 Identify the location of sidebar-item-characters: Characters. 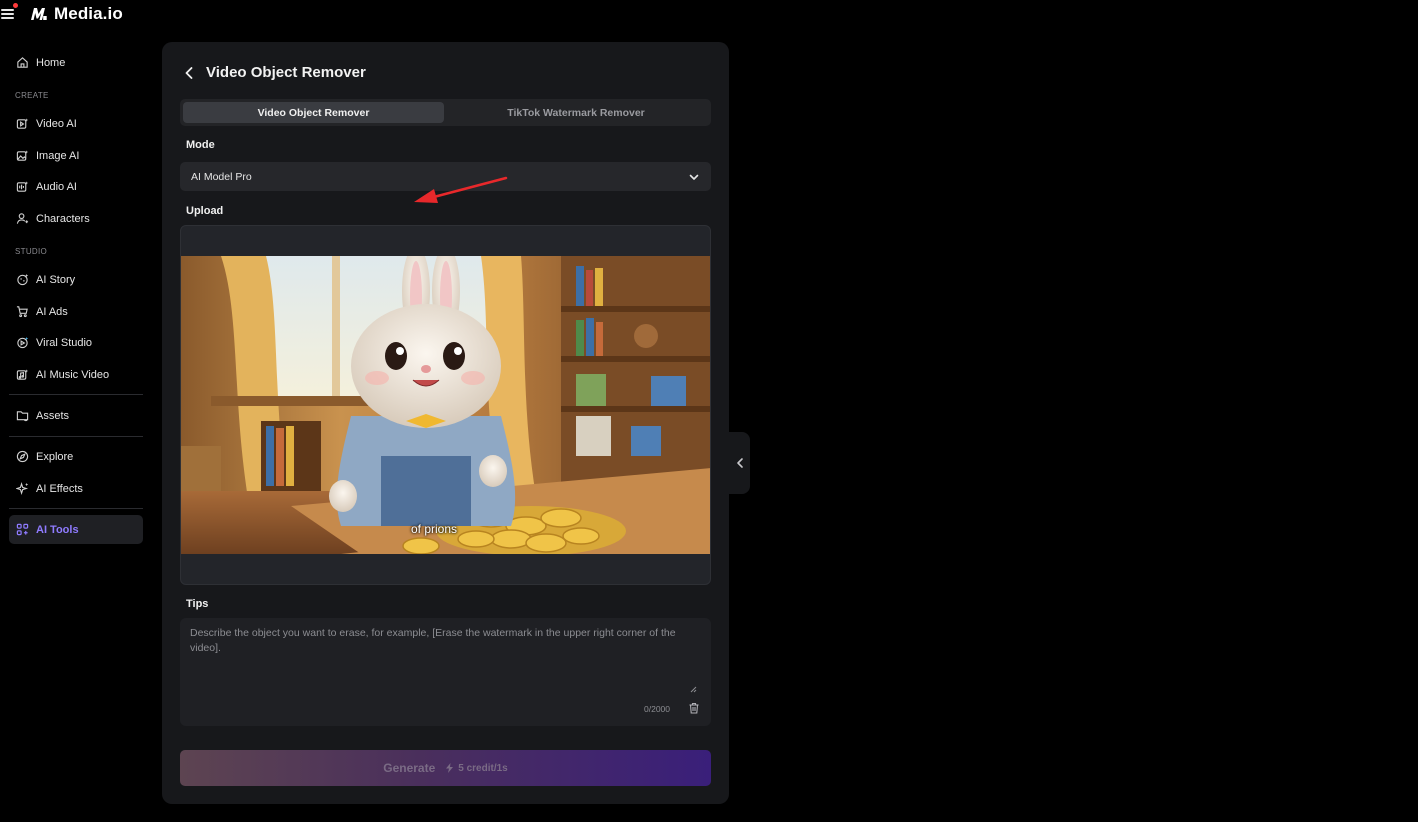
(76, 218).